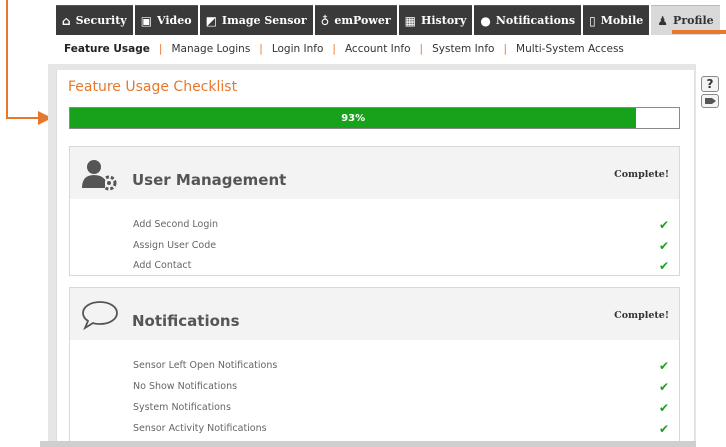 The image size is (726, 447). What do you see at coordinates (264, 20) in the screenshot?
I see `tab-label: Image Sensor` at bounding box center [264, 20].